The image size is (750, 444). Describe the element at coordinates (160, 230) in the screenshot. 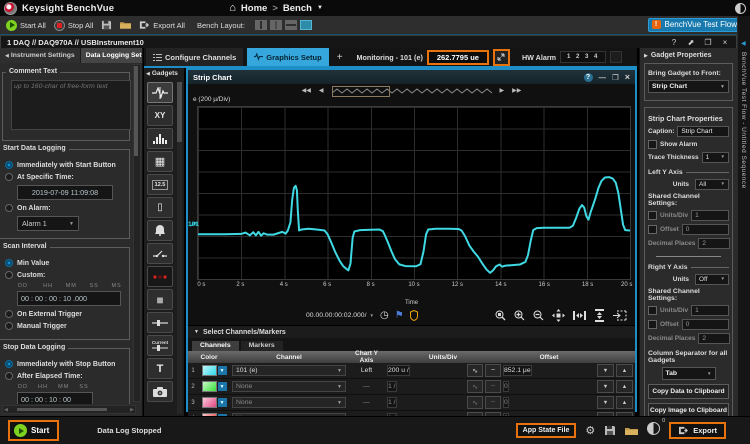

I see `gadget-alarm-button` at that location.